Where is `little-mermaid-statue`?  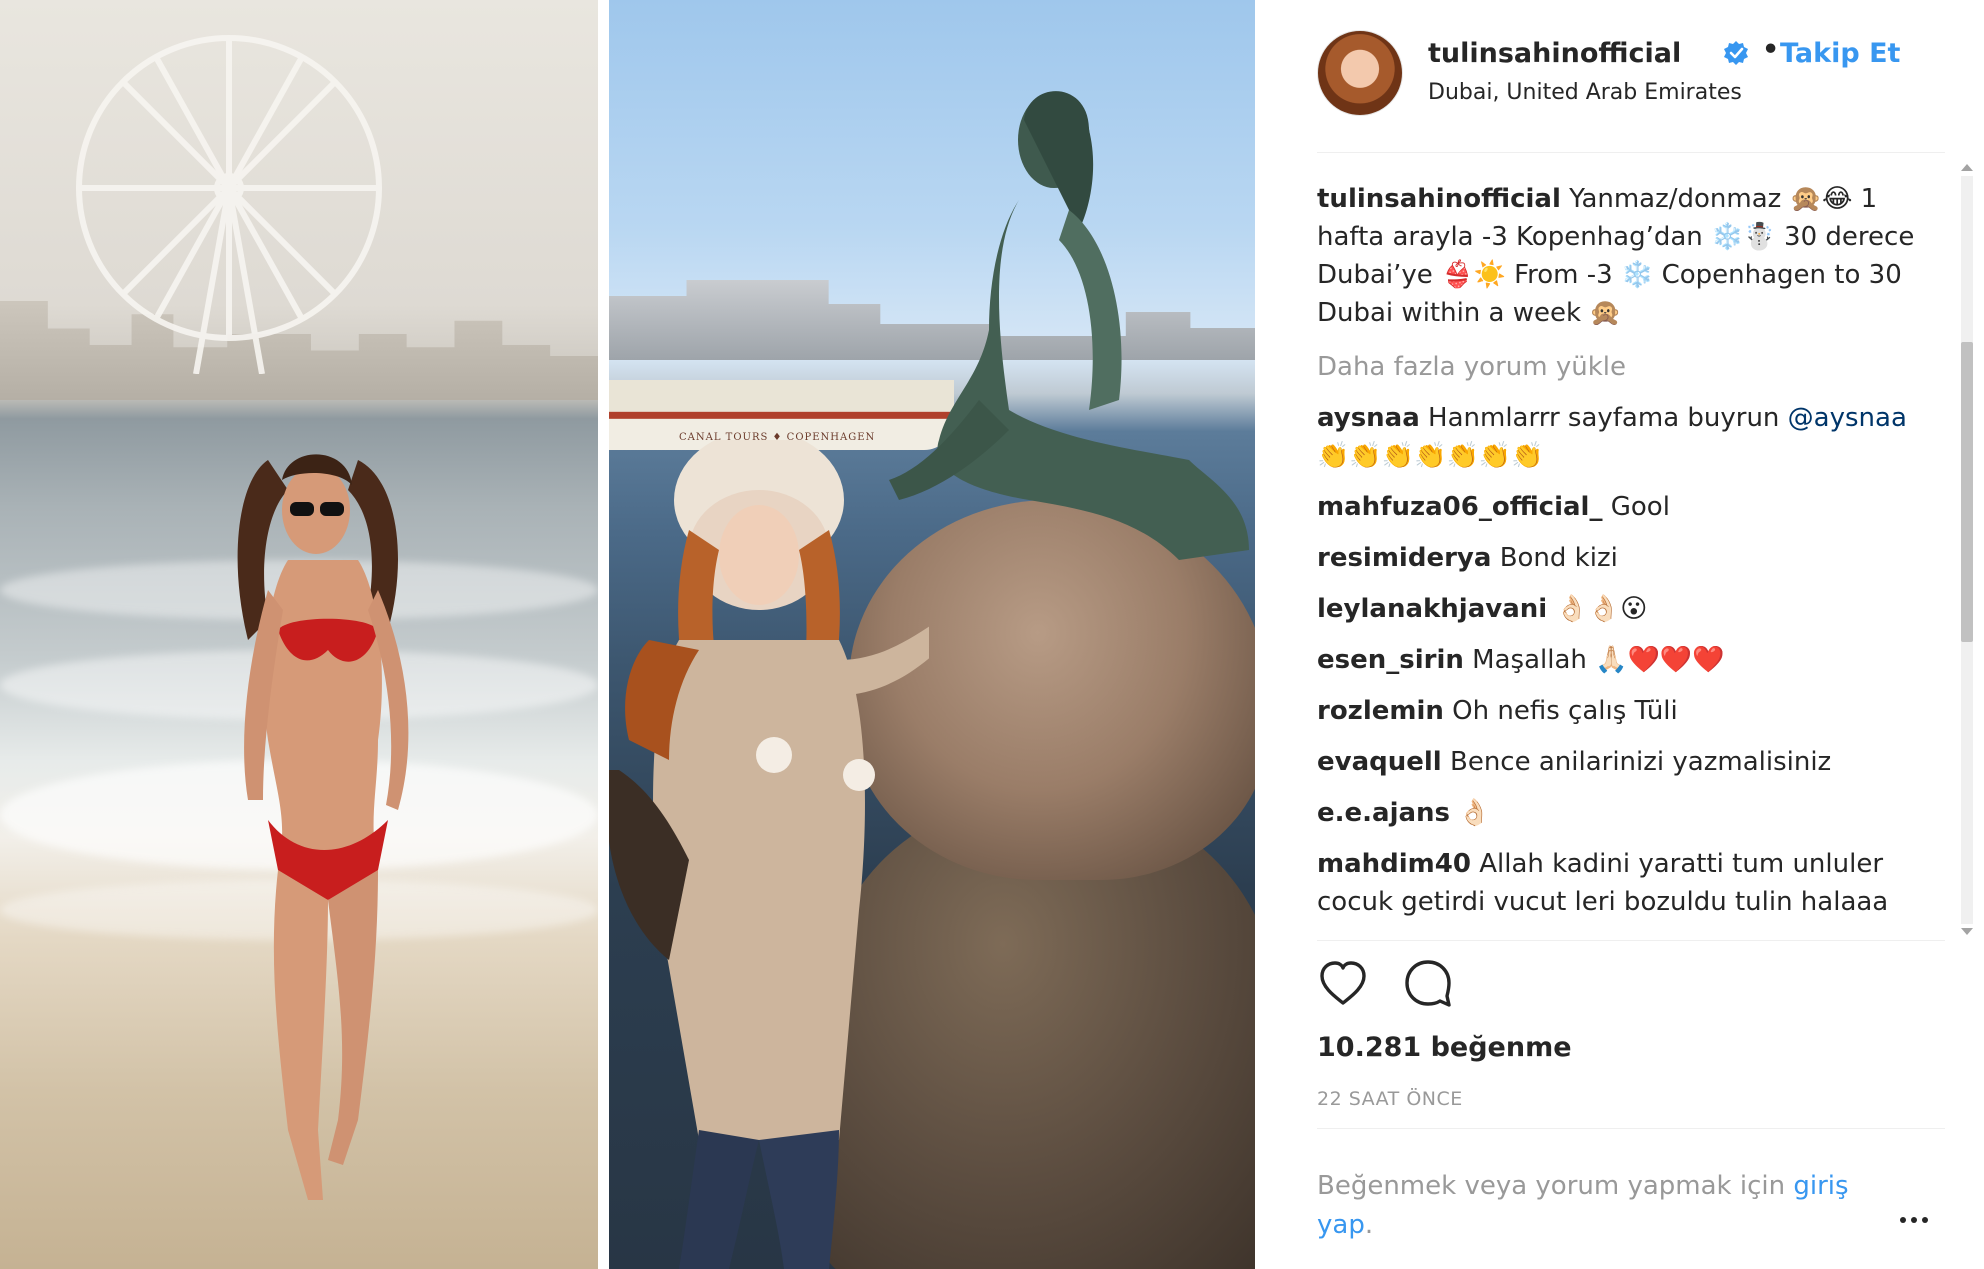
little-mermaid-statue is located at coordinates (1069, 325).